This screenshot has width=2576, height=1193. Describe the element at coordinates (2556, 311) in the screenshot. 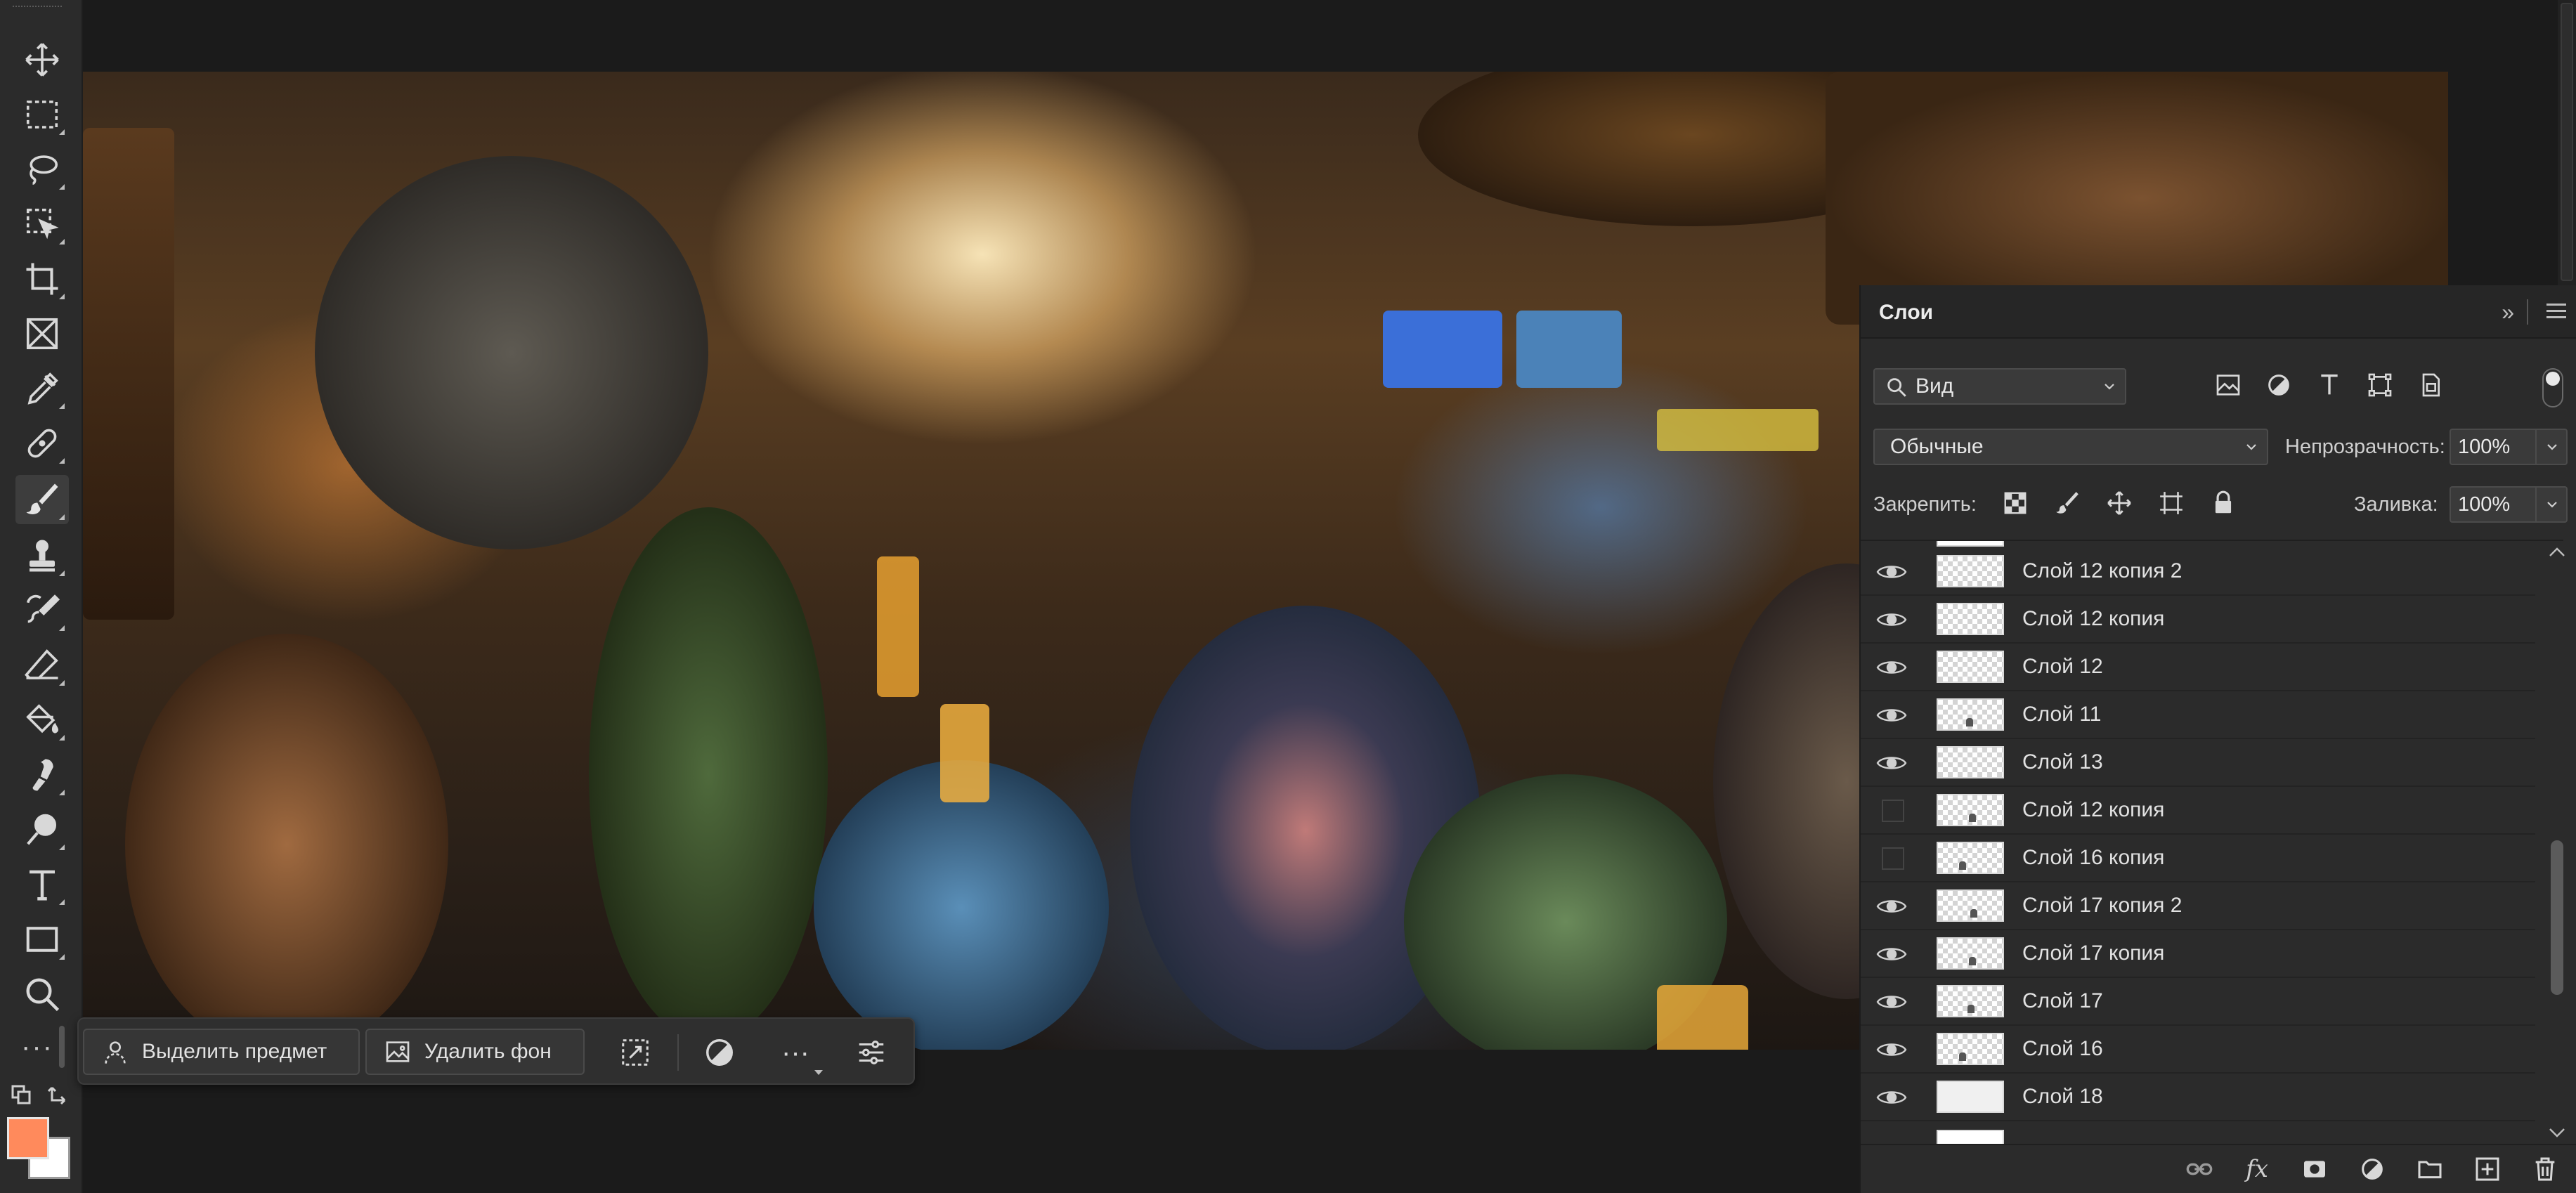

I see `panel-menu-icon` at that location.